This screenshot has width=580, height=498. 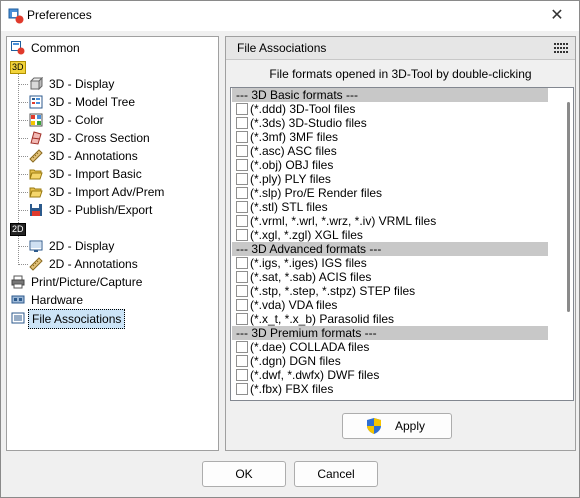 What do you see at coordinates (282, 48) in the screenshot?
I see `panel-title: File Associations` at bounding box center [282, 48].